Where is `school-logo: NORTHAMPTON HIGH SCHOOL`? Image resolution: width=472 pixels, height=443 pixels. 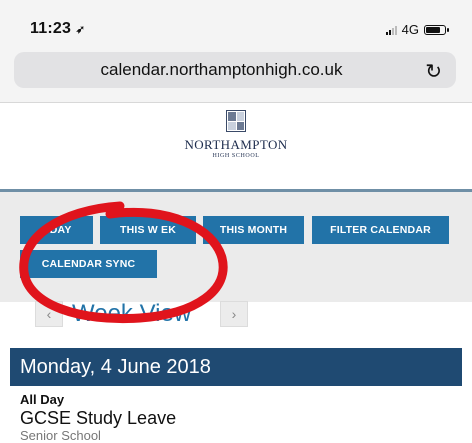
school-logo: NORTHAMPTON HIGH SCHOOL is located at coordinates (236, 134).